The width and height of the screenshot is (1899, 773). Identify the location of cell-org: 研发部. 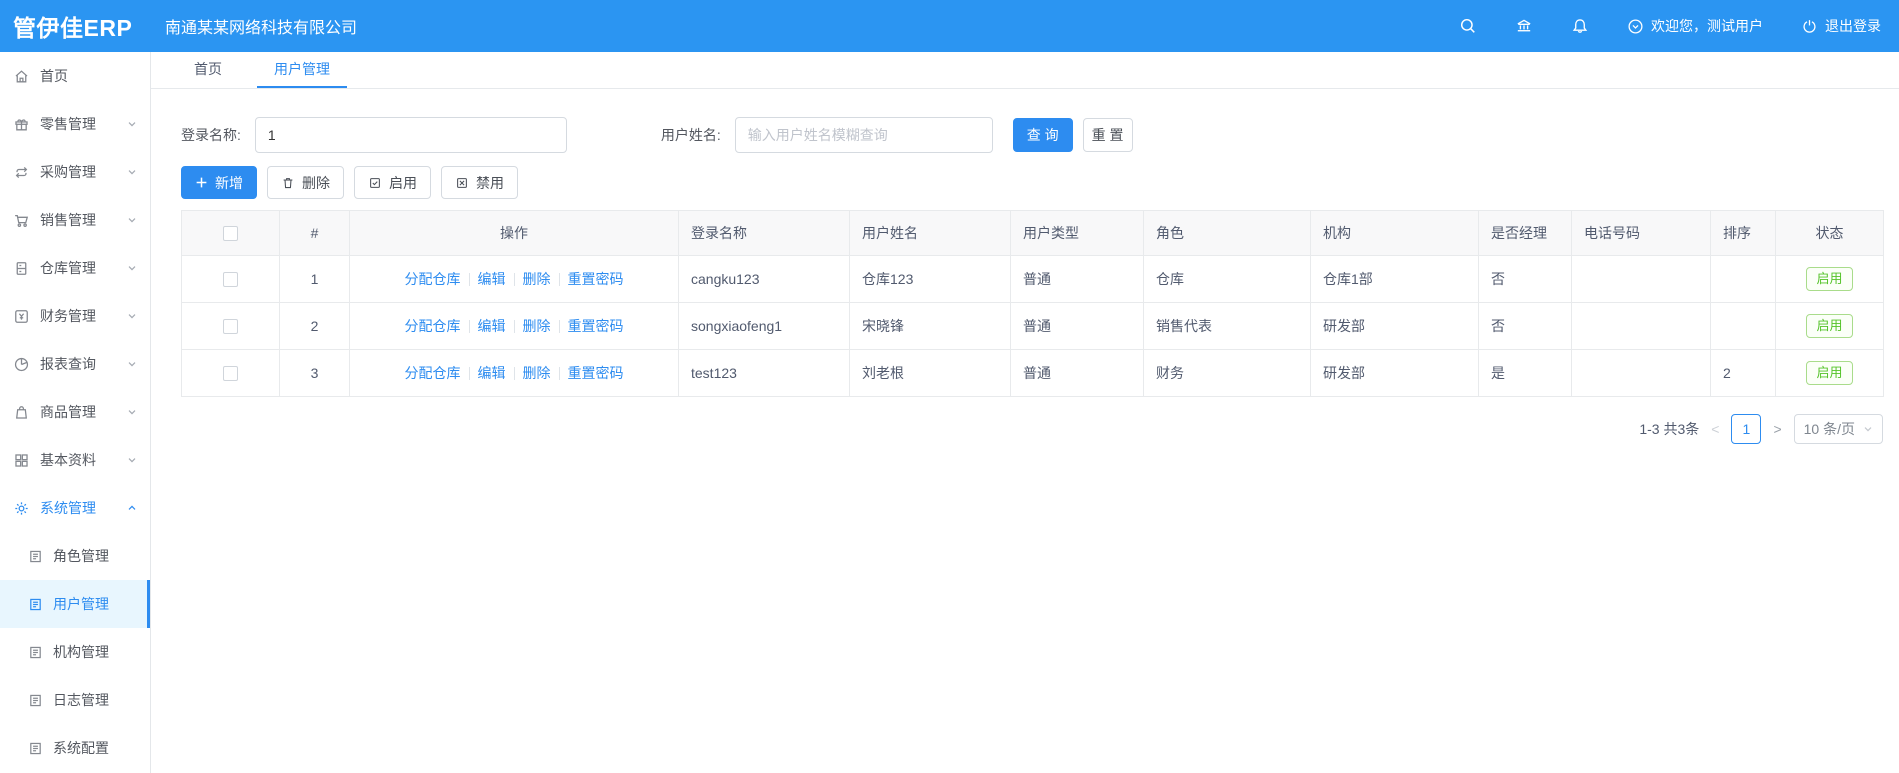
(1394, 326).